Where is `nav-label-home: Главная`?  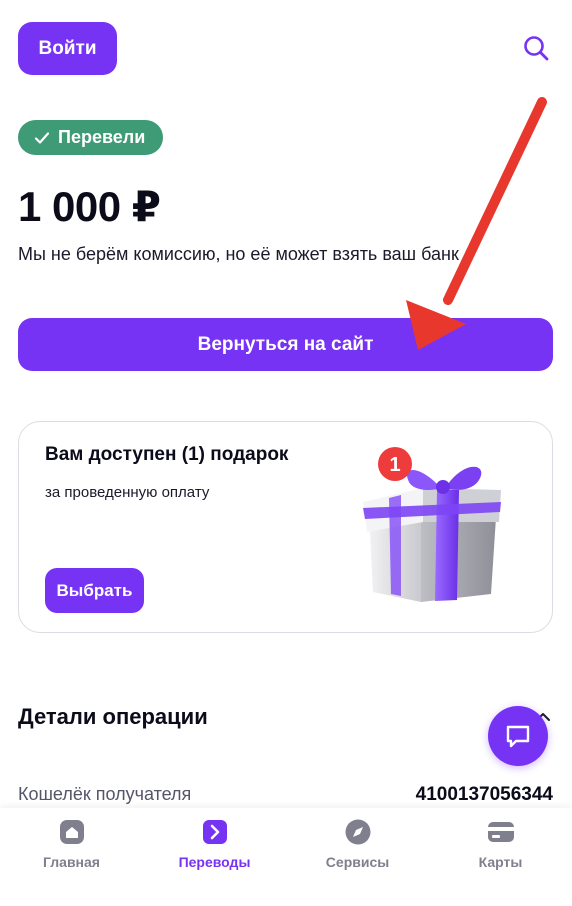
nav-label-home: Главная is located at coordinates (71, 862).